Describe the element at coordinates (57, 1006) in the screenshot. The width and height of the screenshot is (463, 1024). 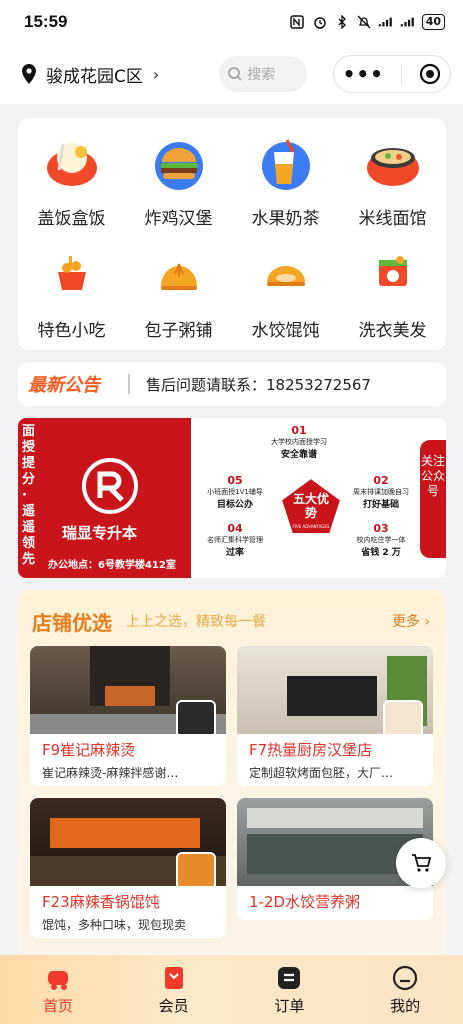
I see `tab-label: 首页` at that location.